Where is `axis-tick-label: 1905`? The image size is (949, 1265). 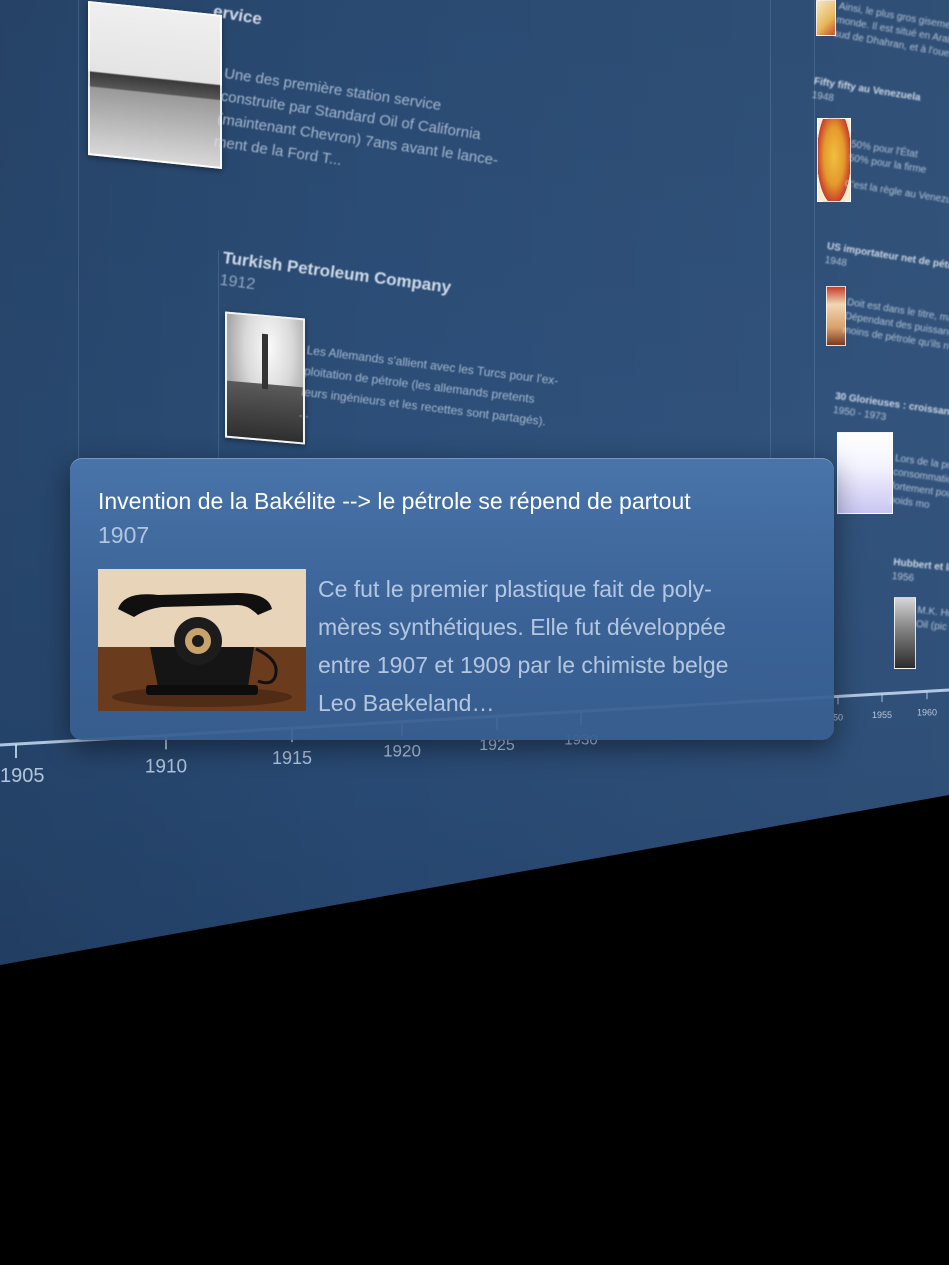
axis-tick-label: 1905 is located at coordinates (22, 776).